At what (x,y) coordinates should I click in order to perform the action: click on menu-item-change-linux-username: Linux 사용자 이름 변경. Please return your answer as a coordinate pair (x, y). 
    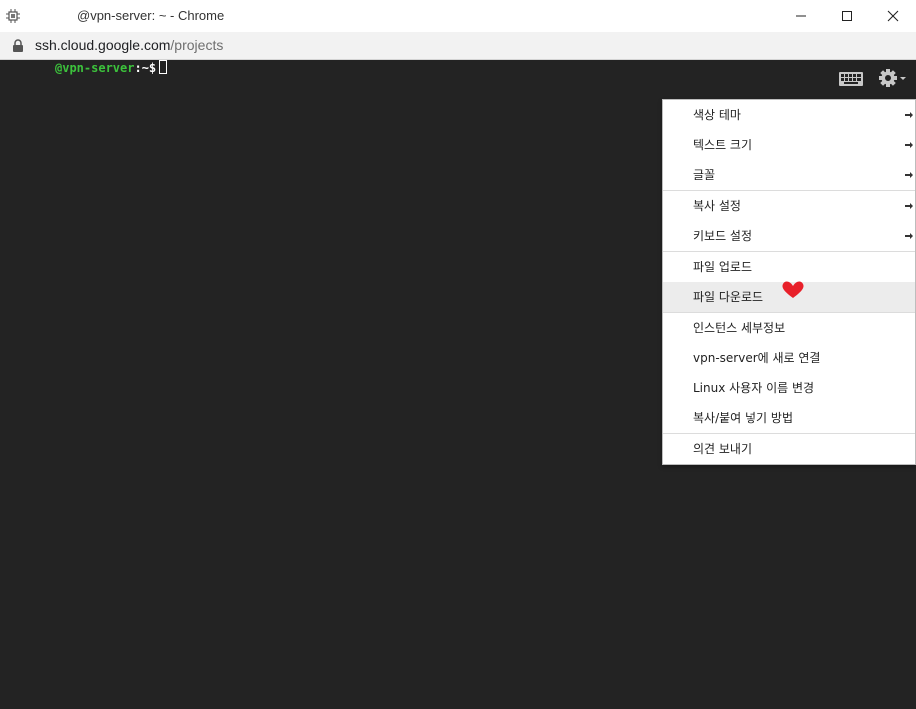
    Looking at the image, I should click on (789, 388).